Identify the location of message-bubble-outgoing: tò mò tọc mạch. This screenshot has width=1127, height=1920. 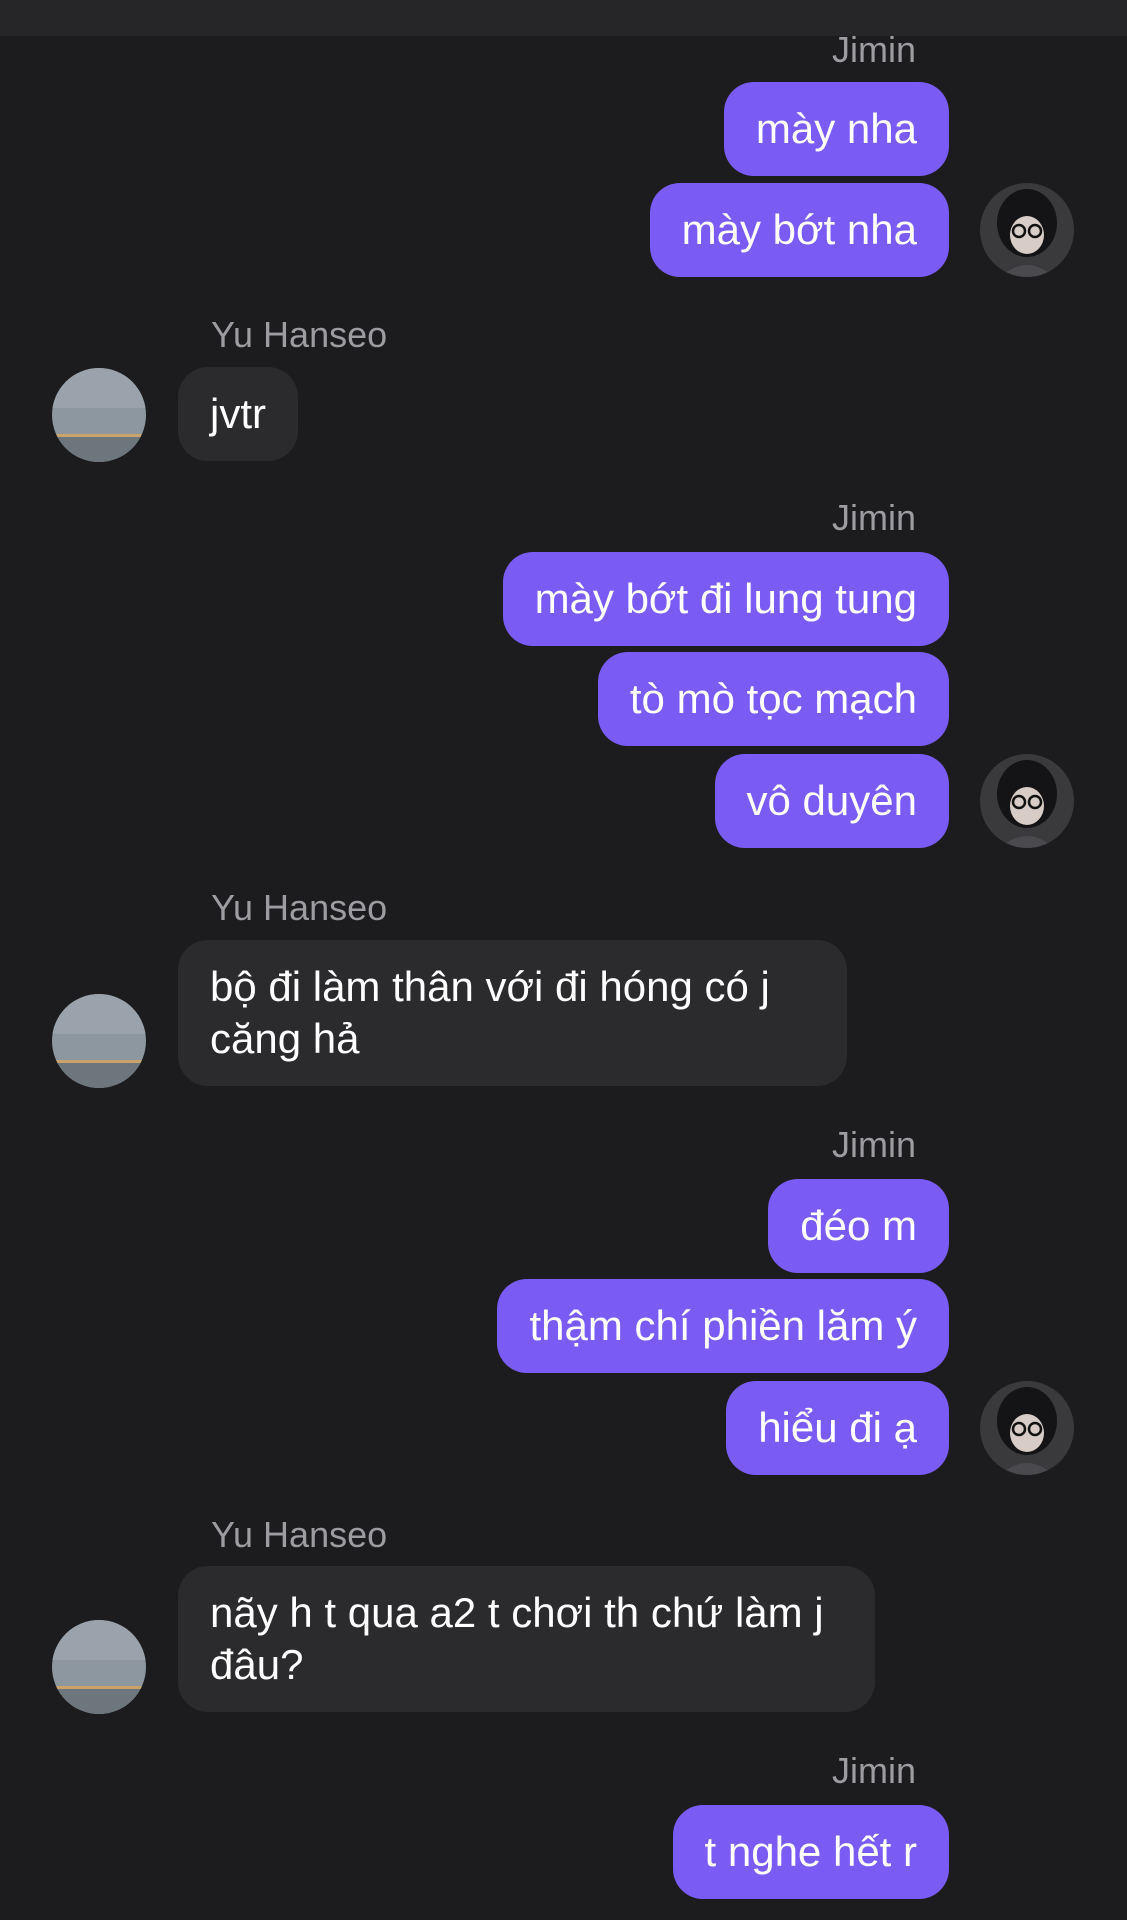
(773, 699).